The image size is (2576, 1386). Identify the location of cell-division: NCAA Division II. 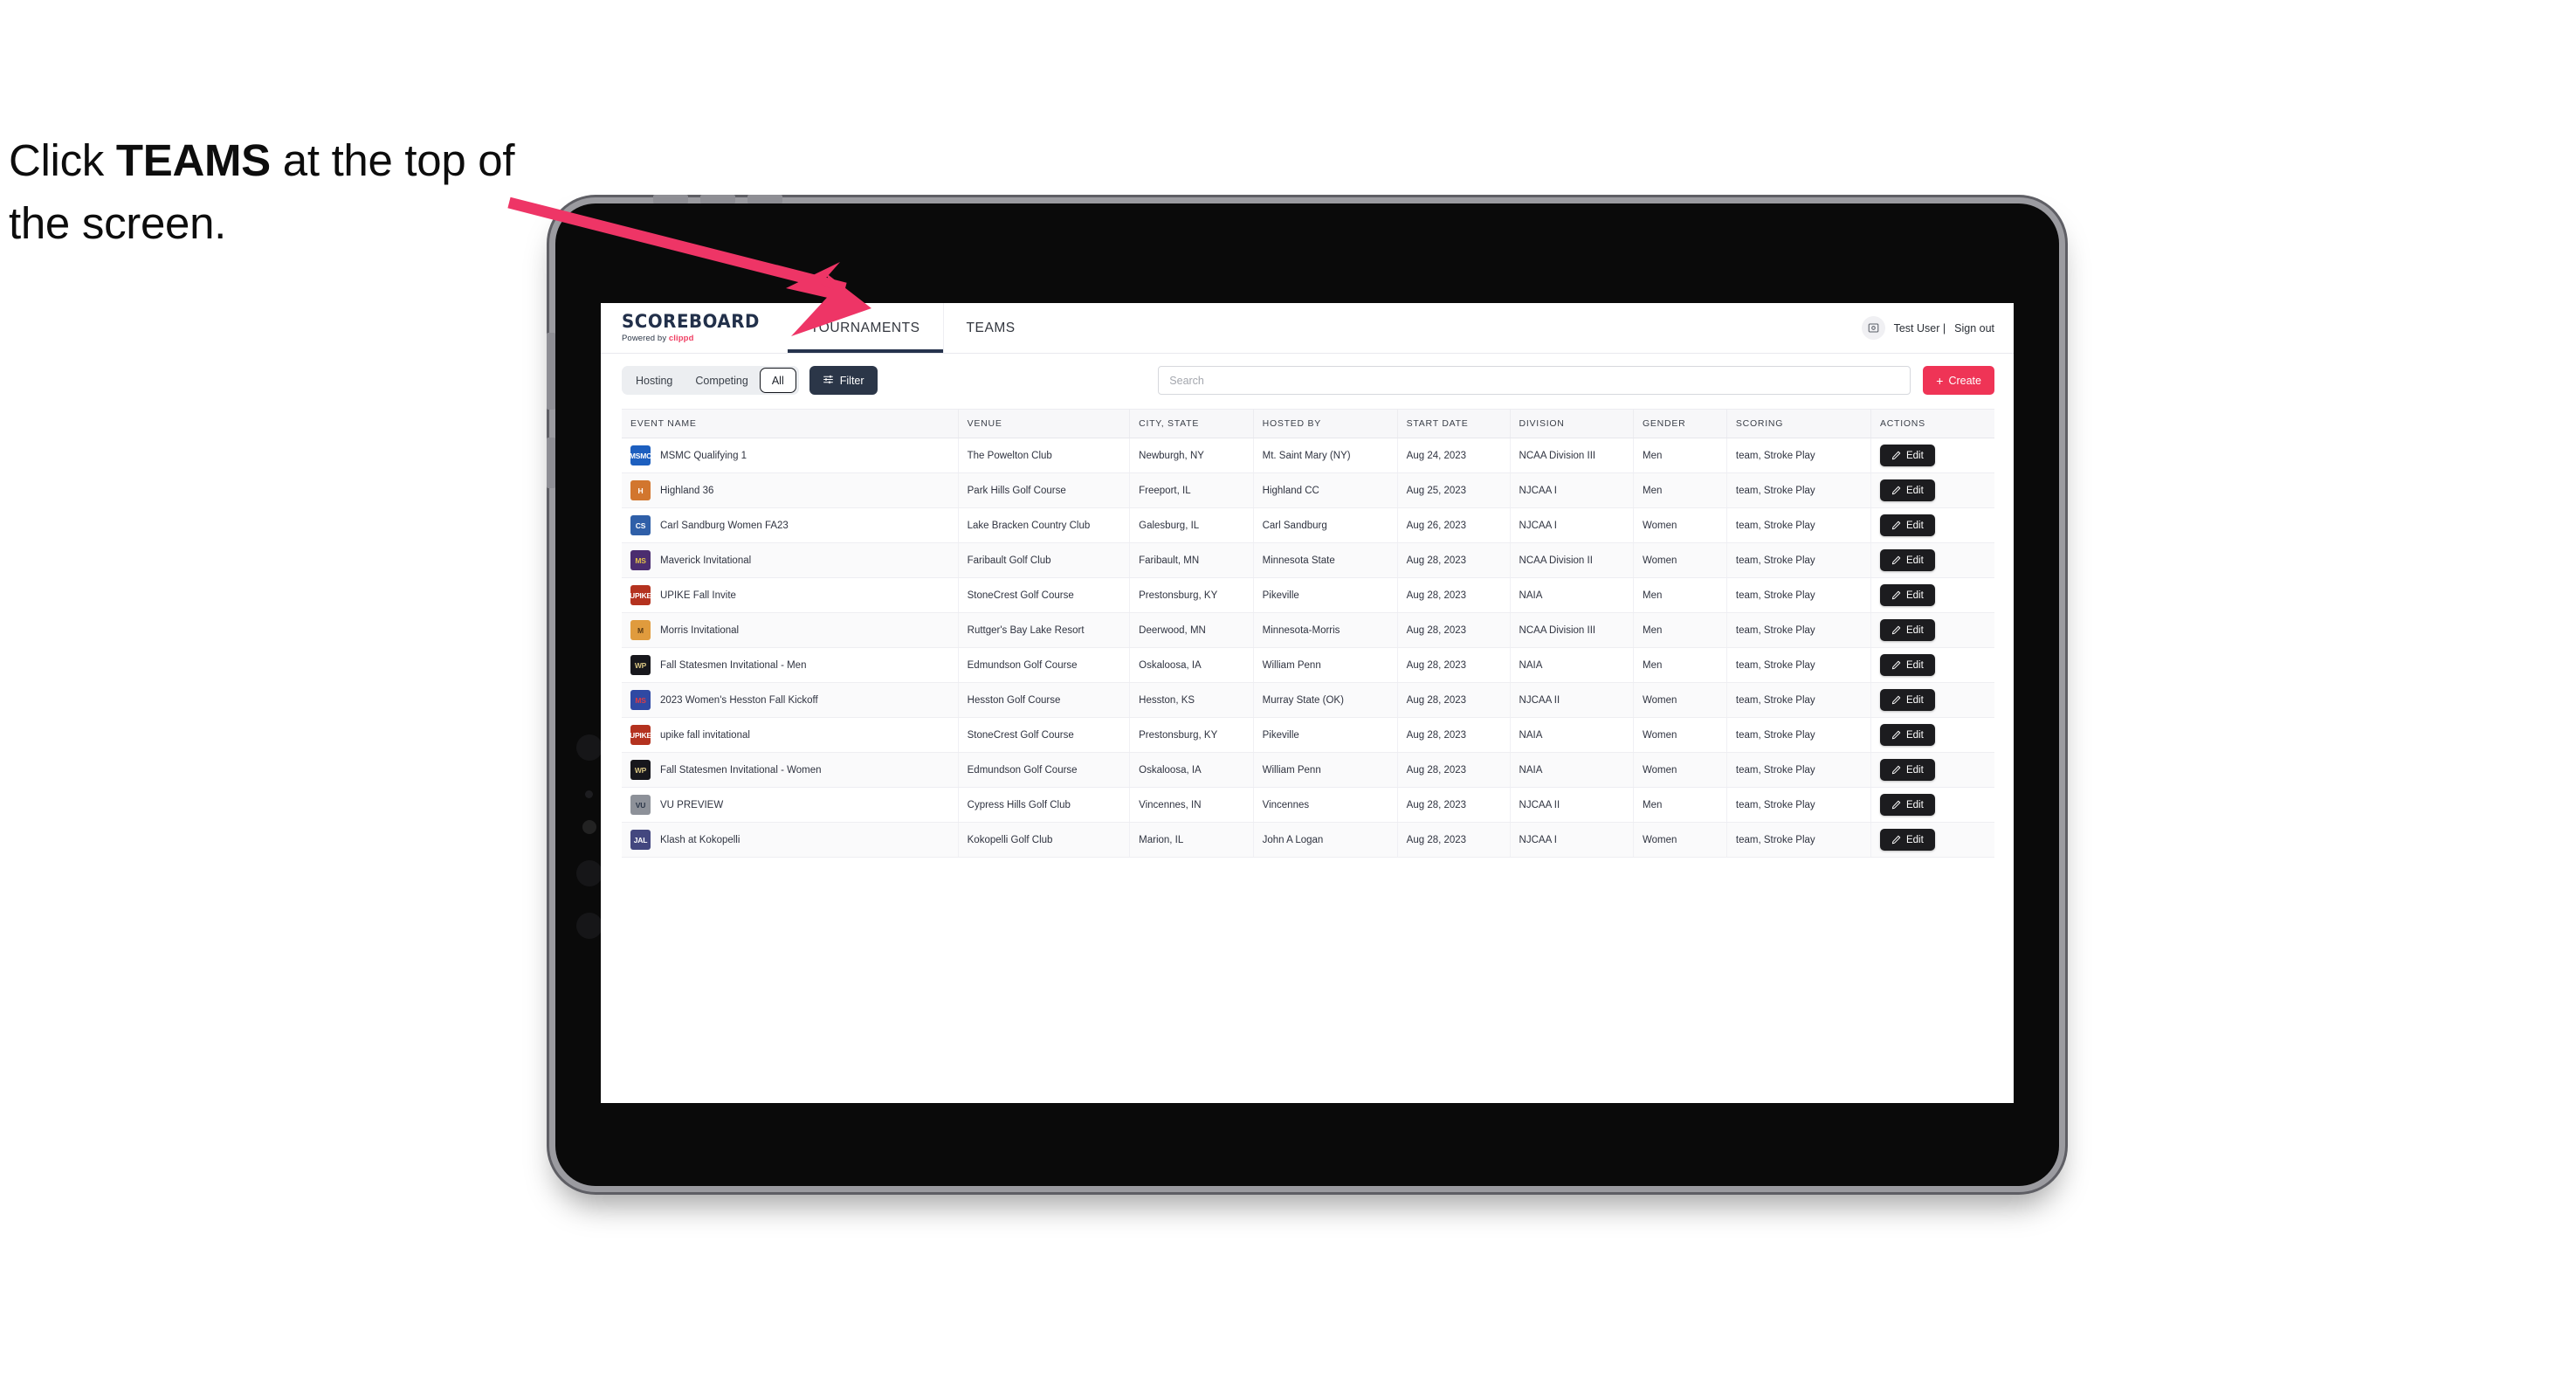
(1571, 560).